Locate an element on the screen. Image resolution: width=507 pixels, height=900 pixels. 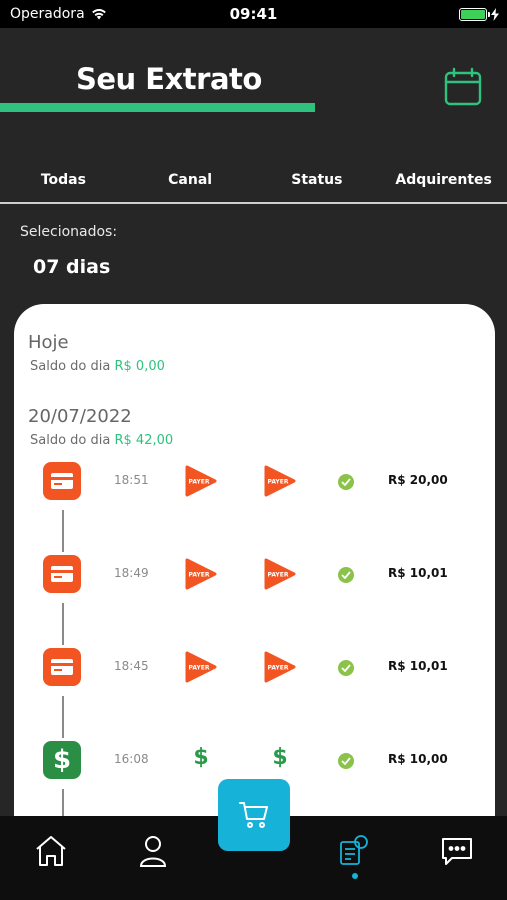
cart-icon is located at coordinates (253, 815).